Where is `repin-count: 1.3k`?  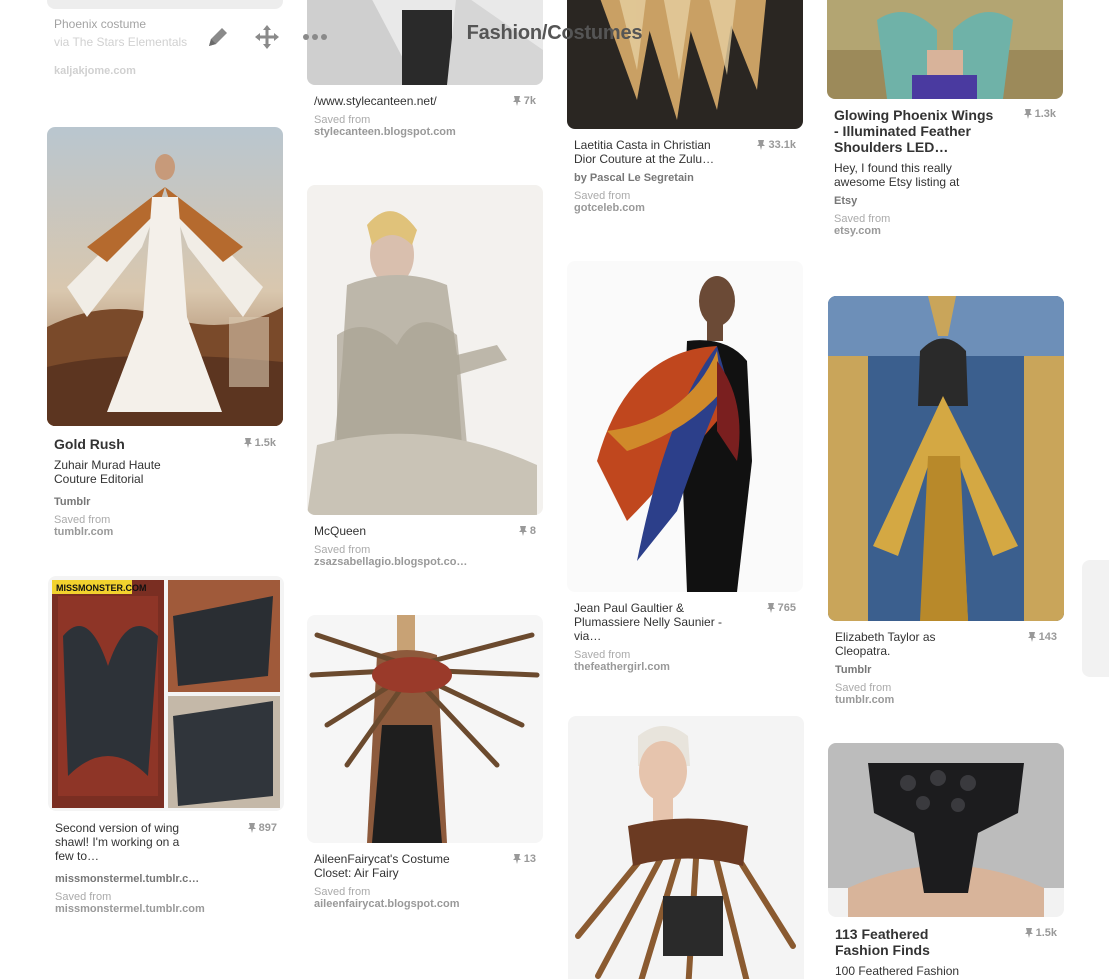
repin-count: 1.3k is located at coordinates (1039, 114).